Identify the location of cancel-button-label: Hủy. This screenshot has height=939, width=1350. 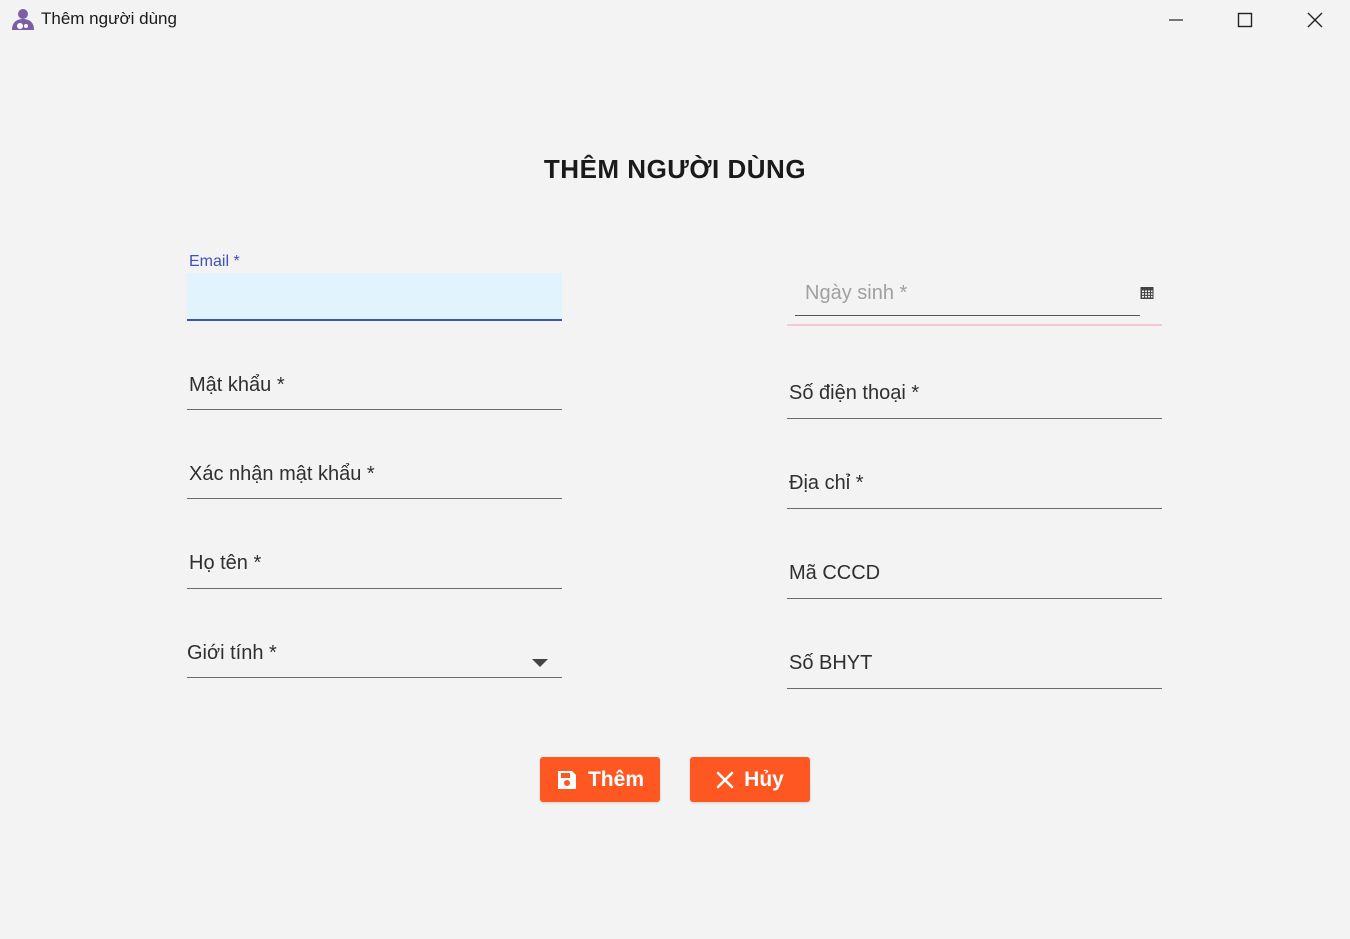
(764, 779).